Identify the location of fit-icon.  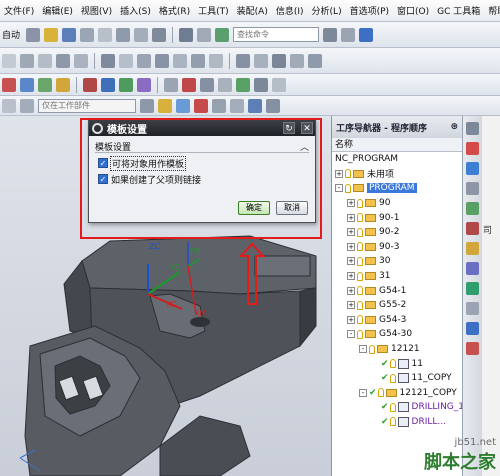
(261, 84).